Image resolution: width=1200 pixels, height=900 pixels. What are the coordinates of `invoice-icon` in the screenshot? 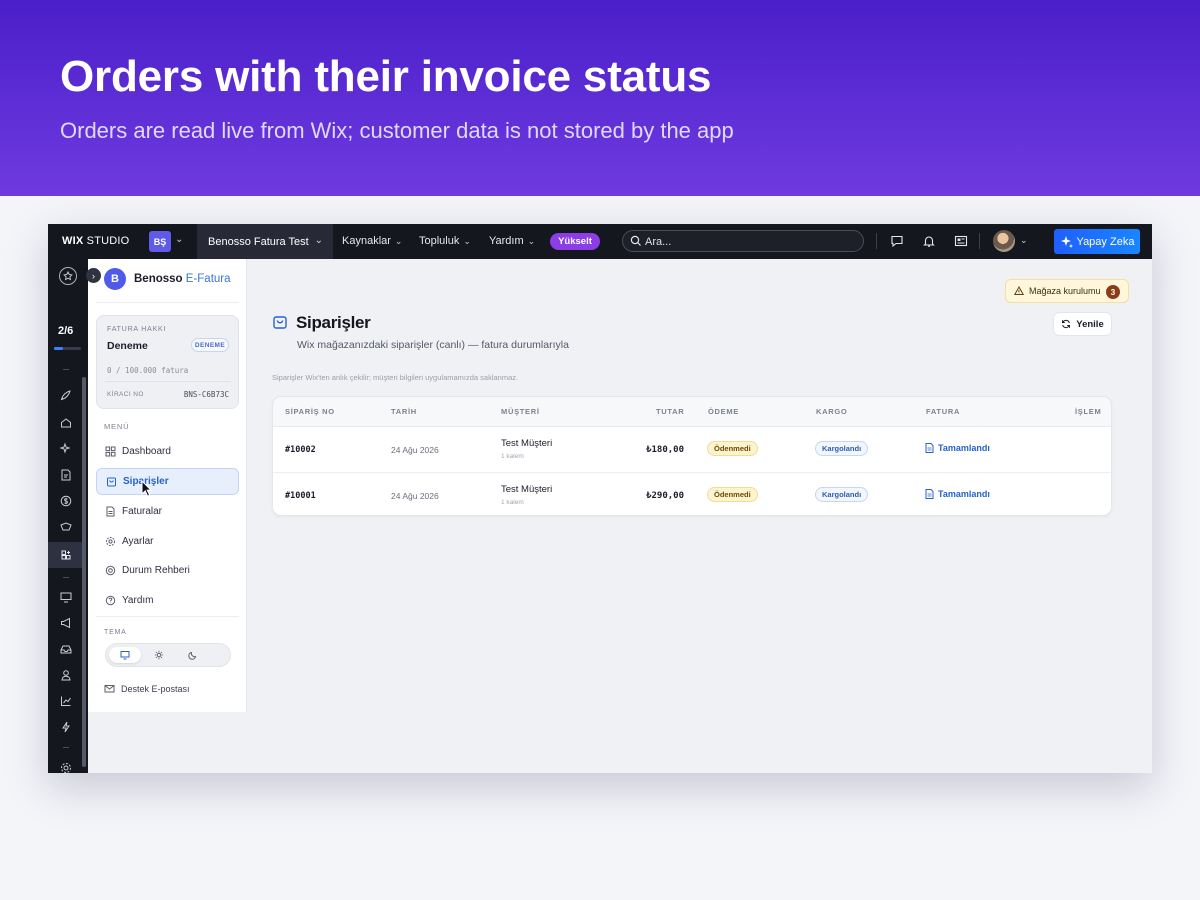 It's located at (66, 475).